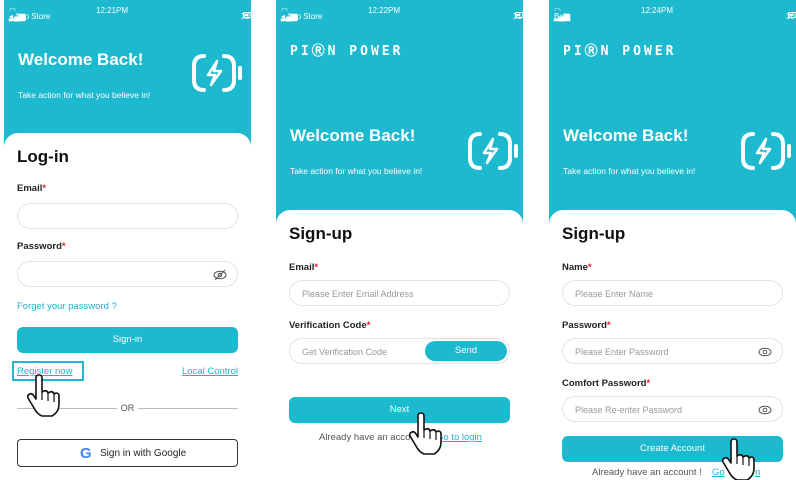 This screenshot has width=796, height=480. What do you see at coordinates (606, 383) in the screenshot?
I see `confirm-password-label: Comfort Password*` at bounding box center [606, 383].